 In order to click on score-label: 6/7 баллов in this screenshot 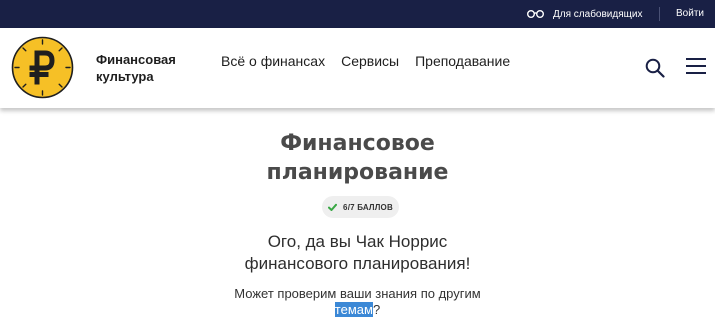, I will do `click(368, 207)`.